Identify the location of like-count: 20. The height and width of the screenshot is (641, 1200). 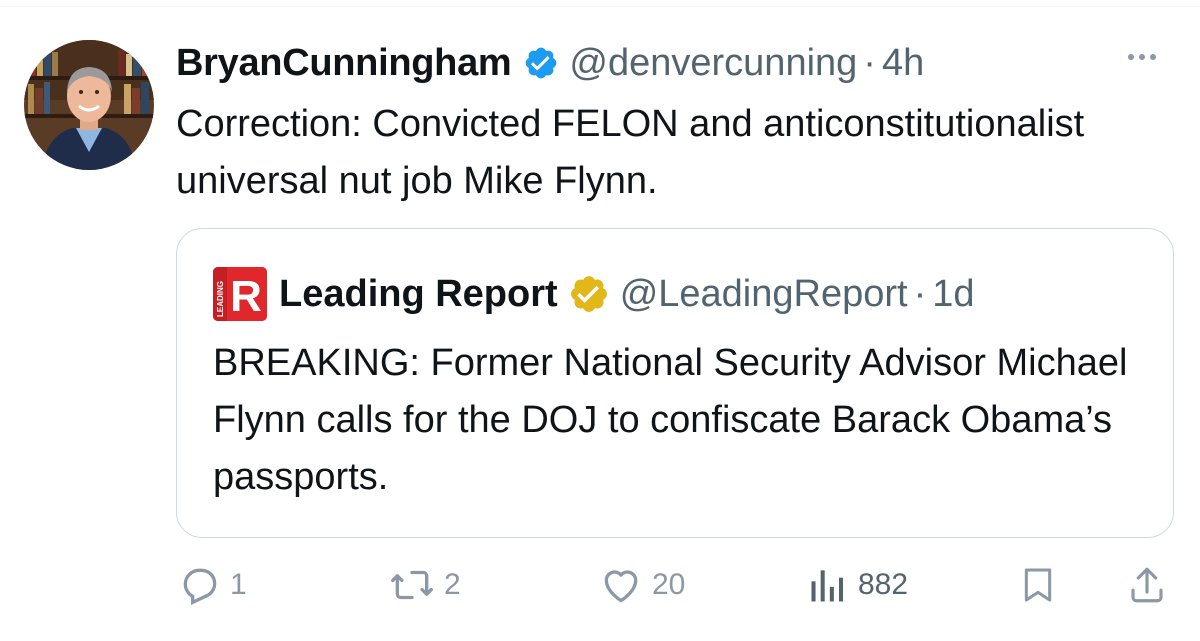
(669, 584).